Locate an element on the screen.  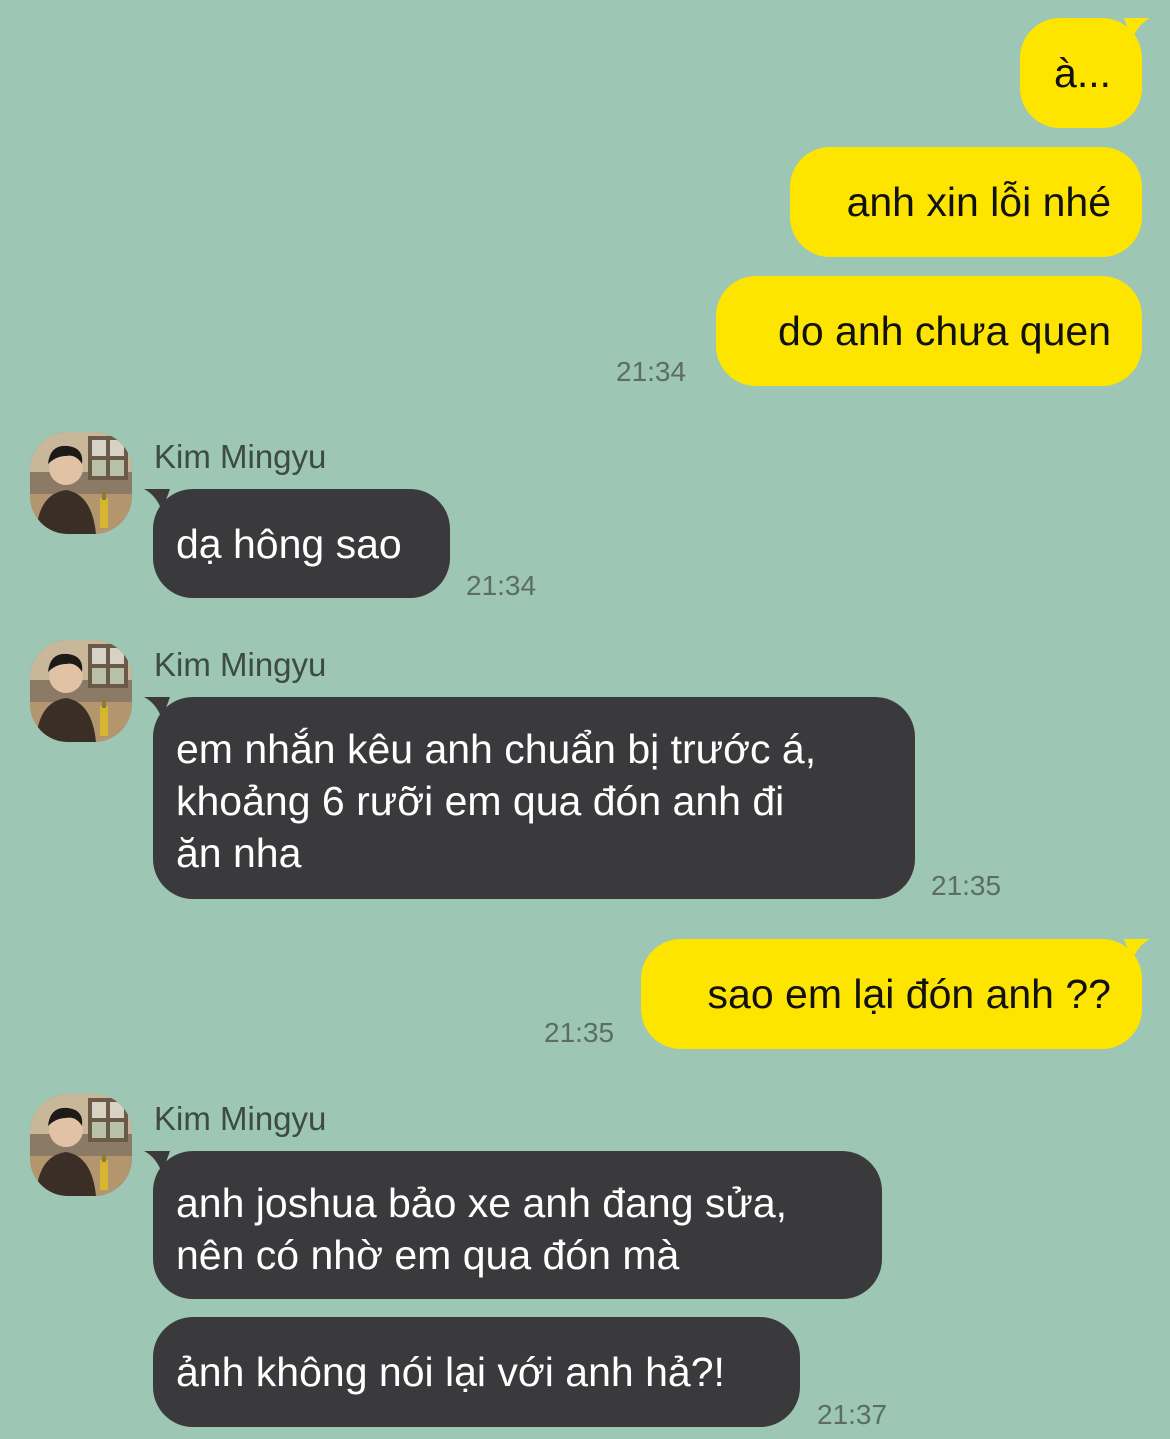
message-line: khoảng 6 rưỡi em qua đón anh đi is located at coordinates (480, 801).